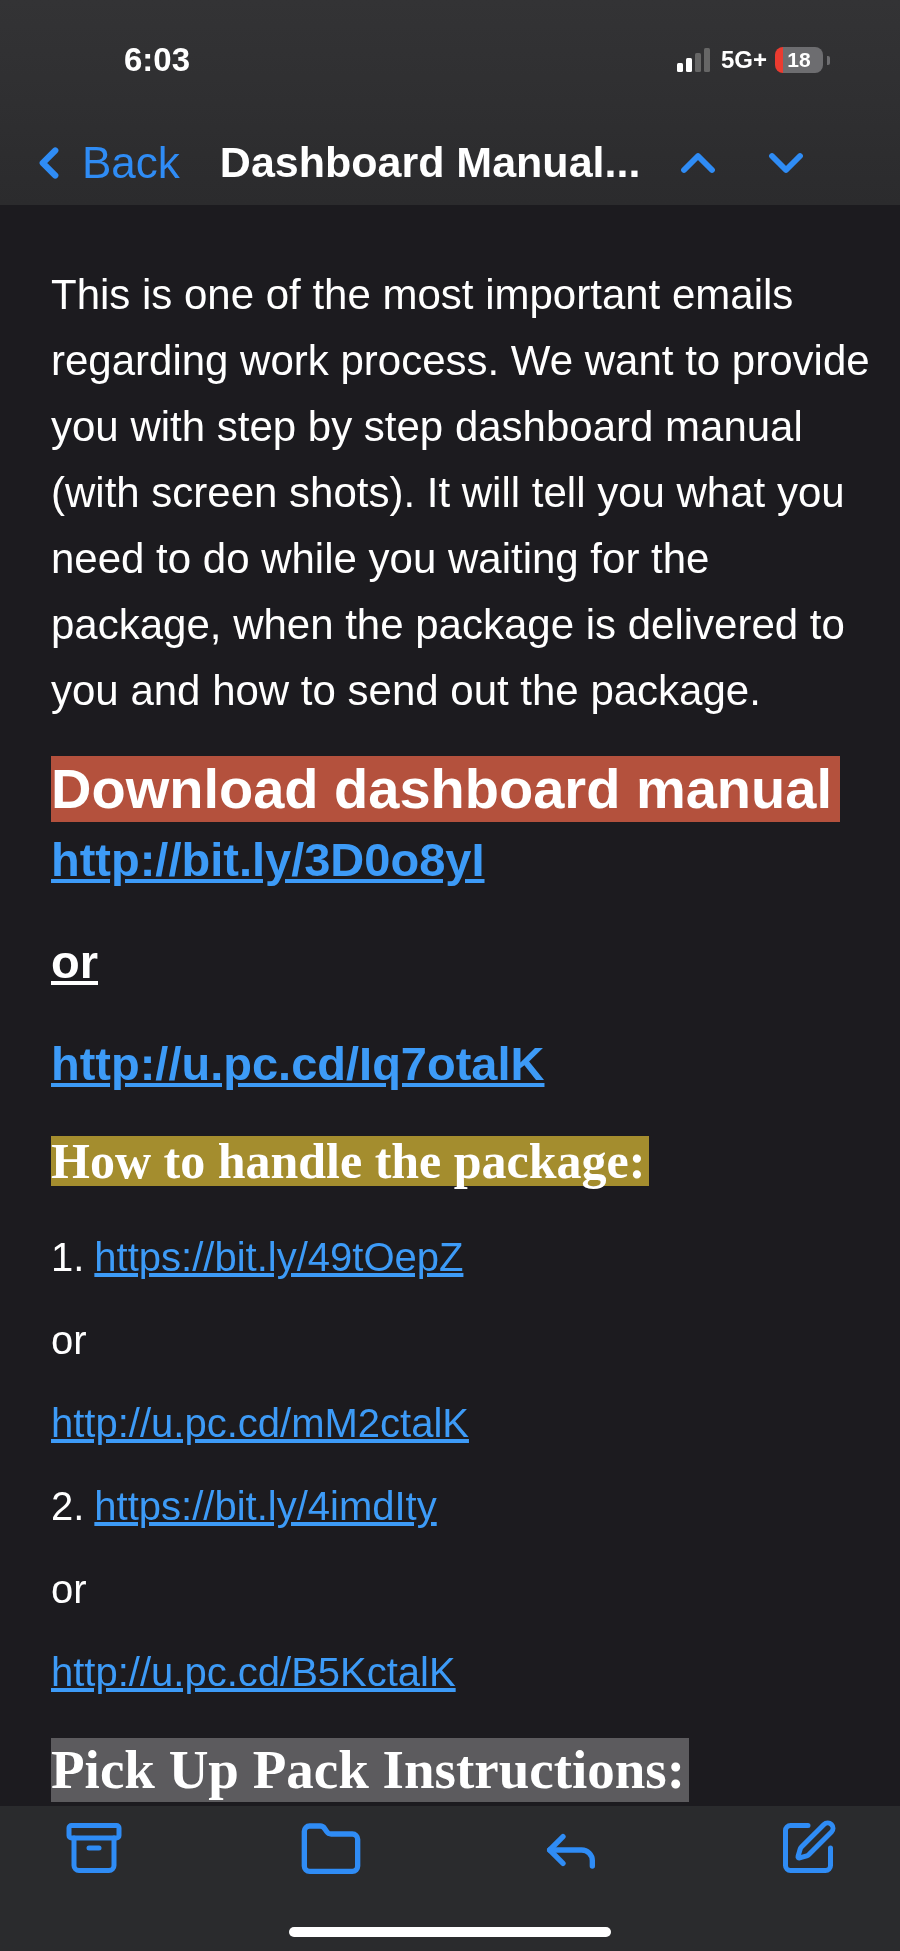 Image resolution: width=900 pixels, height=1951 pixels. What do you see at coordinates (370, 1770) in the screenshot?
I see `section-heading: Pick Up Pack Instructions:` at bounding box center [370, 1770].